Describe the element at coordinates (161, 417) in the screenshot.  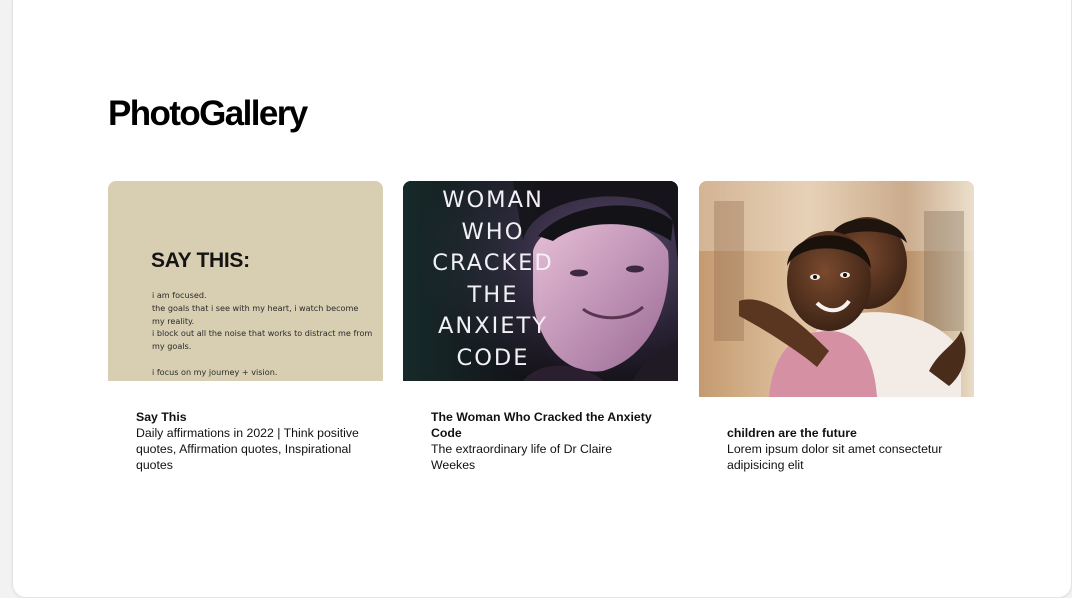
I see `card-title: Say This` at that location.